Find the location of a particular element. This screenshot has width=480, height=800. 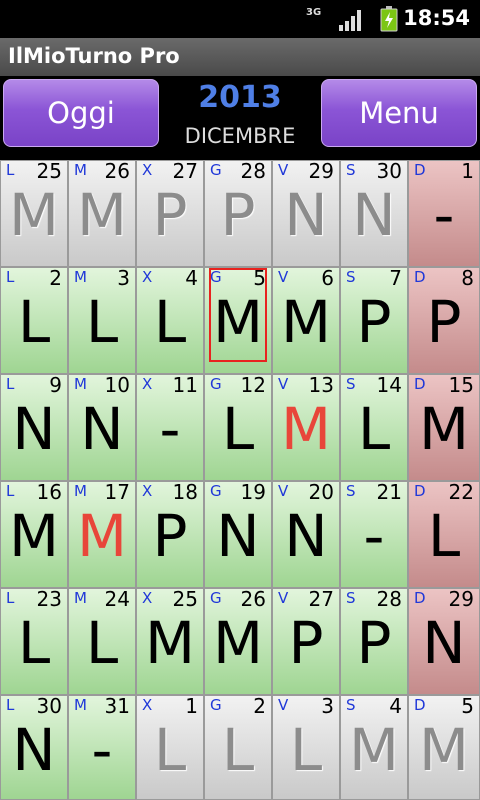

title-bar: IlMioTurno Pro is located at coordinates (240, 57).